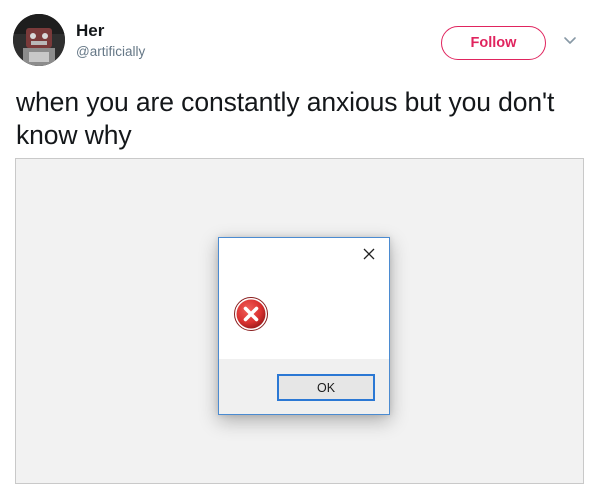 The height and width of the screenshot is (493, 600). I want to click on display-name: Her, so click(90, 31).